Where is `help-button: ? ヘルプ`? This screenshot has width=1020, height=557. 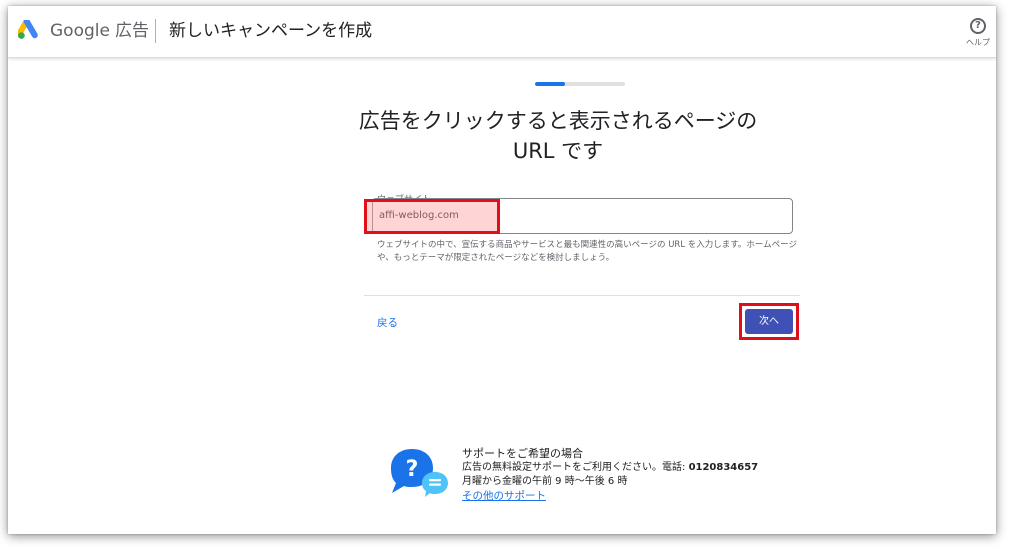
help-button: ? ヘルプ is located at coordinates (978, 33).